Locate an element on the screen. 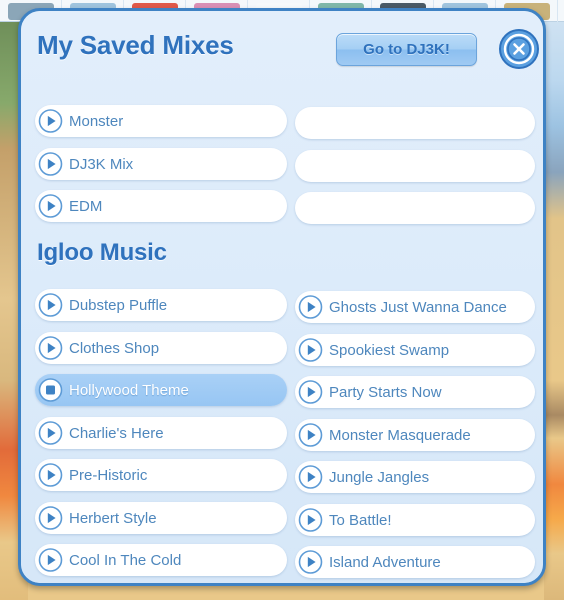 This screenshot has width=564, height=600. track-row: Ghosts Just Wanna Dance is located at coordinates (415, 307).